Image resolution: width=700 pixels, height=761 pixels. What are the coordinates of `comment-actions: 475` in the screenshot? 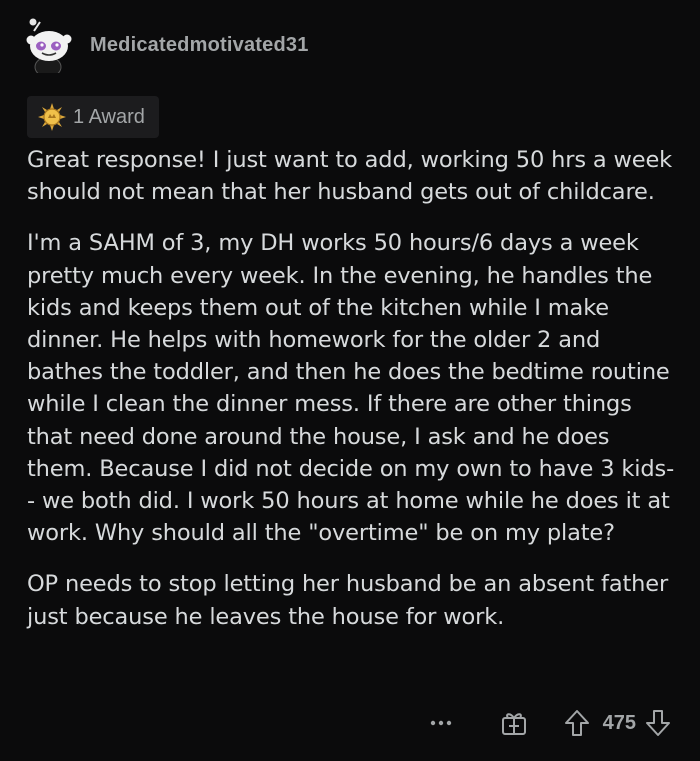 It's located at (547, 723).